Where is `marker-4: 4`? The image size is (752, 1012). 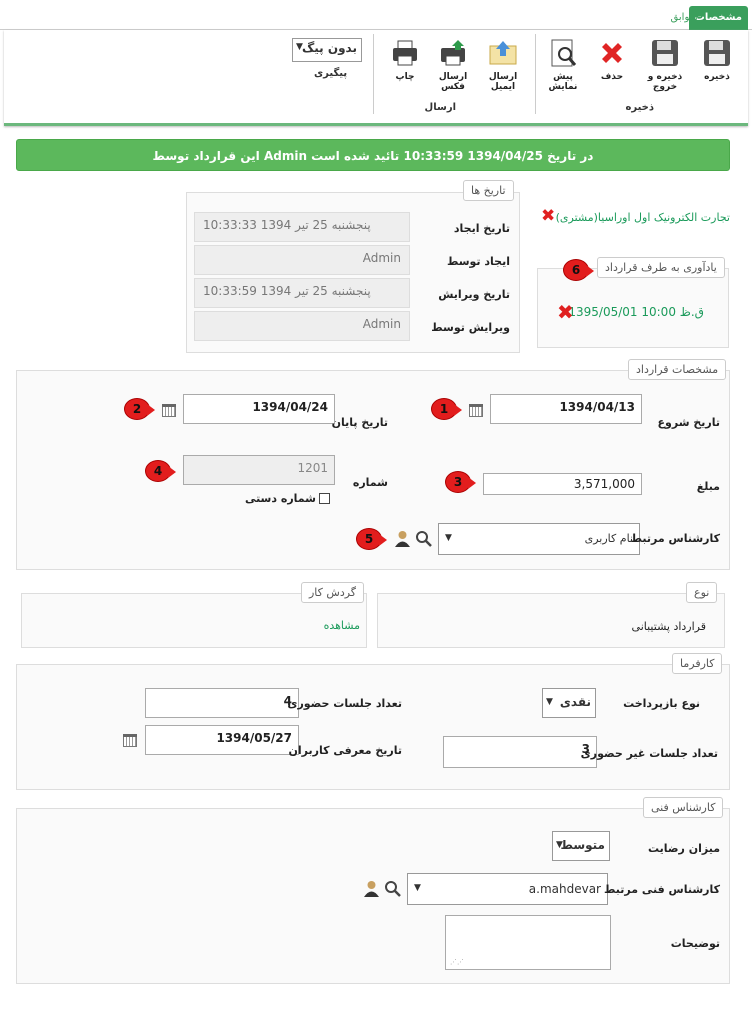 marker-4: 4 is located at coordinates (160, 471).